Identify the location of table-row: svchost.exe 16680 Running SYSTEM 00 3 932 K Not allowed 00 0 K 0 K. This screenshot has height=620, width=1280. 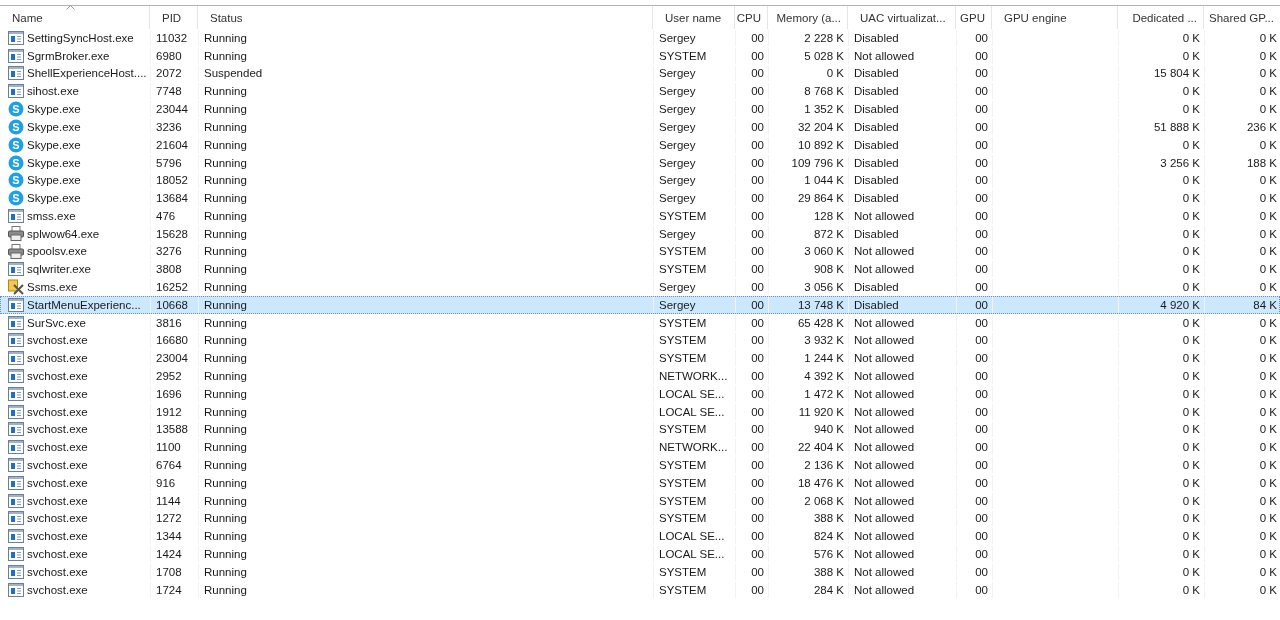
(640, 340).